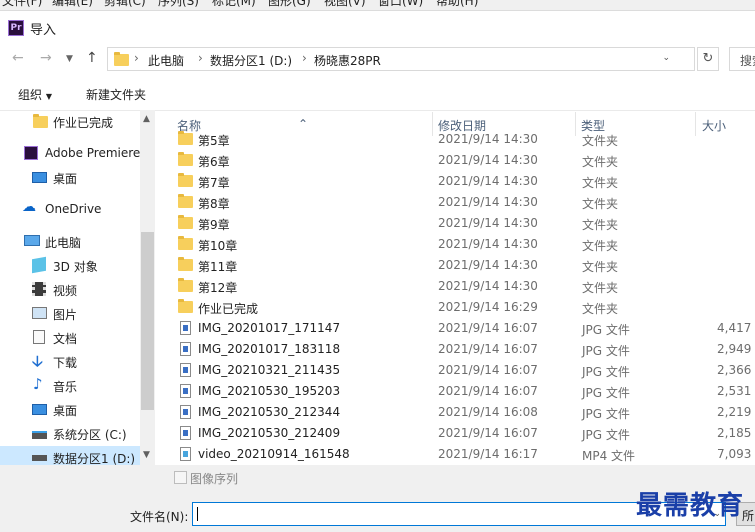  I want to click on breadcrumb-drive-d: 数据分区1 (D:), so click(251, 60).